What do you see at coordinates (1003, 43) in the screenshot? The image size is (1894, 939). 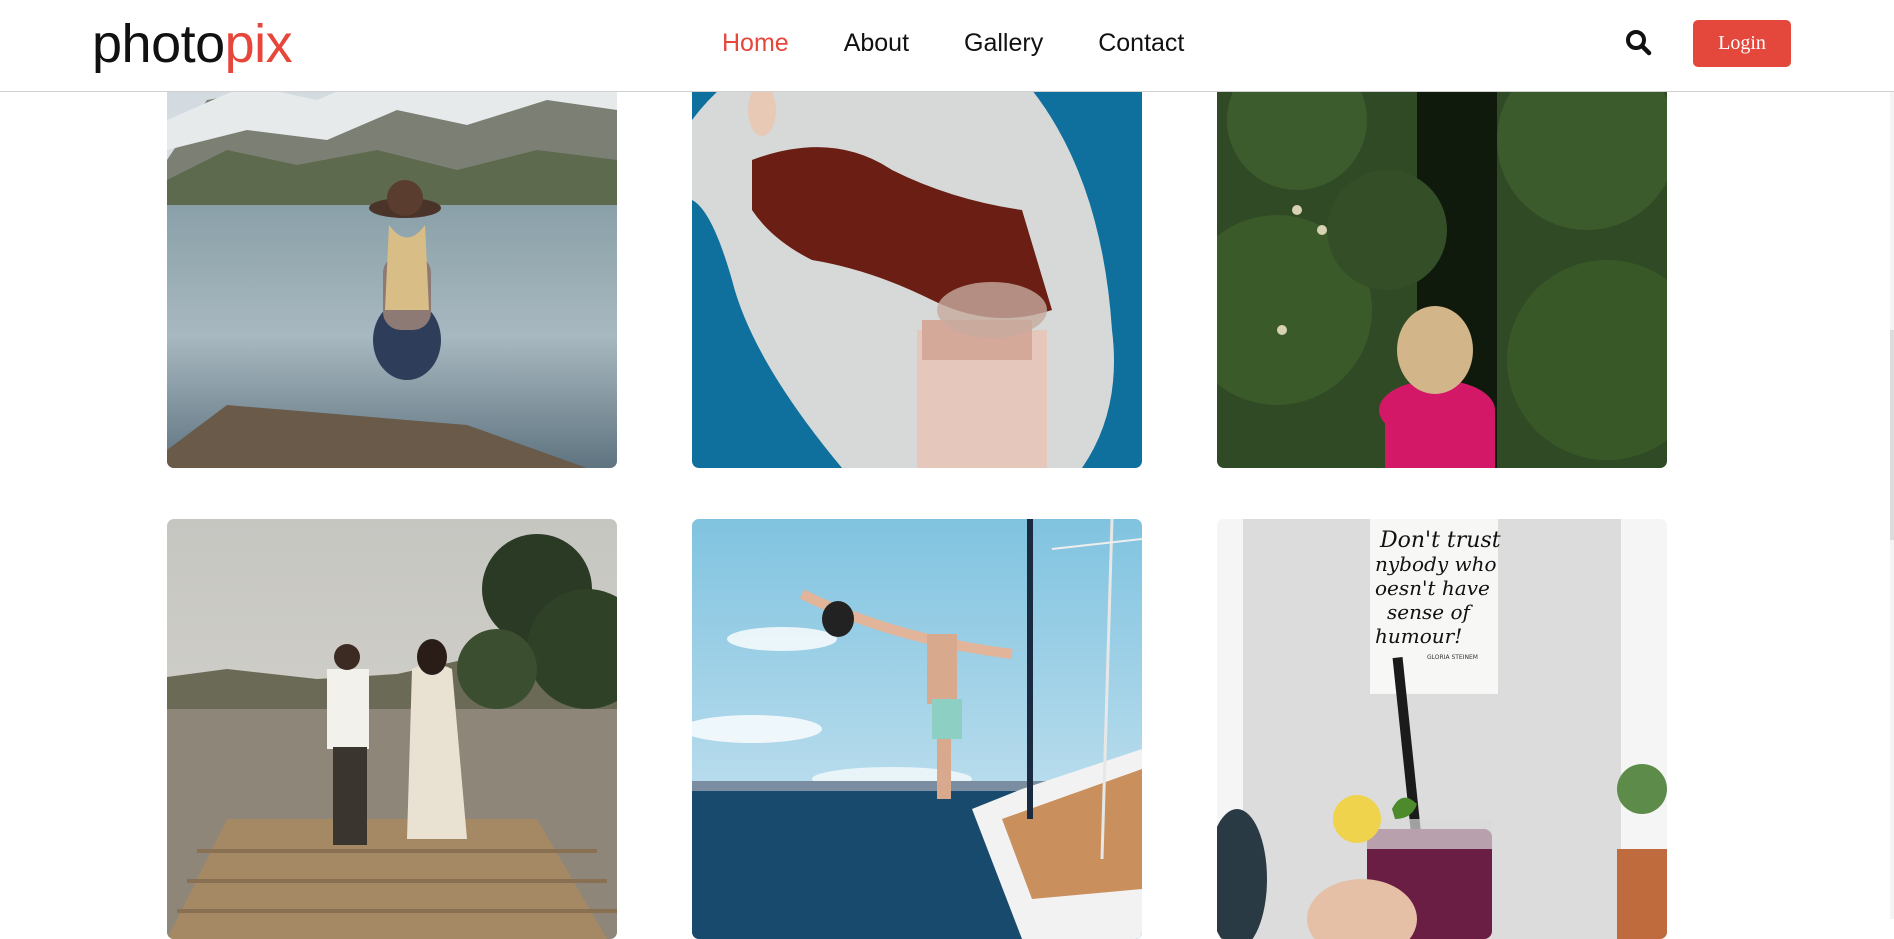 I see `nav-gallery: Gallery` at bounding box center [1003, 43].